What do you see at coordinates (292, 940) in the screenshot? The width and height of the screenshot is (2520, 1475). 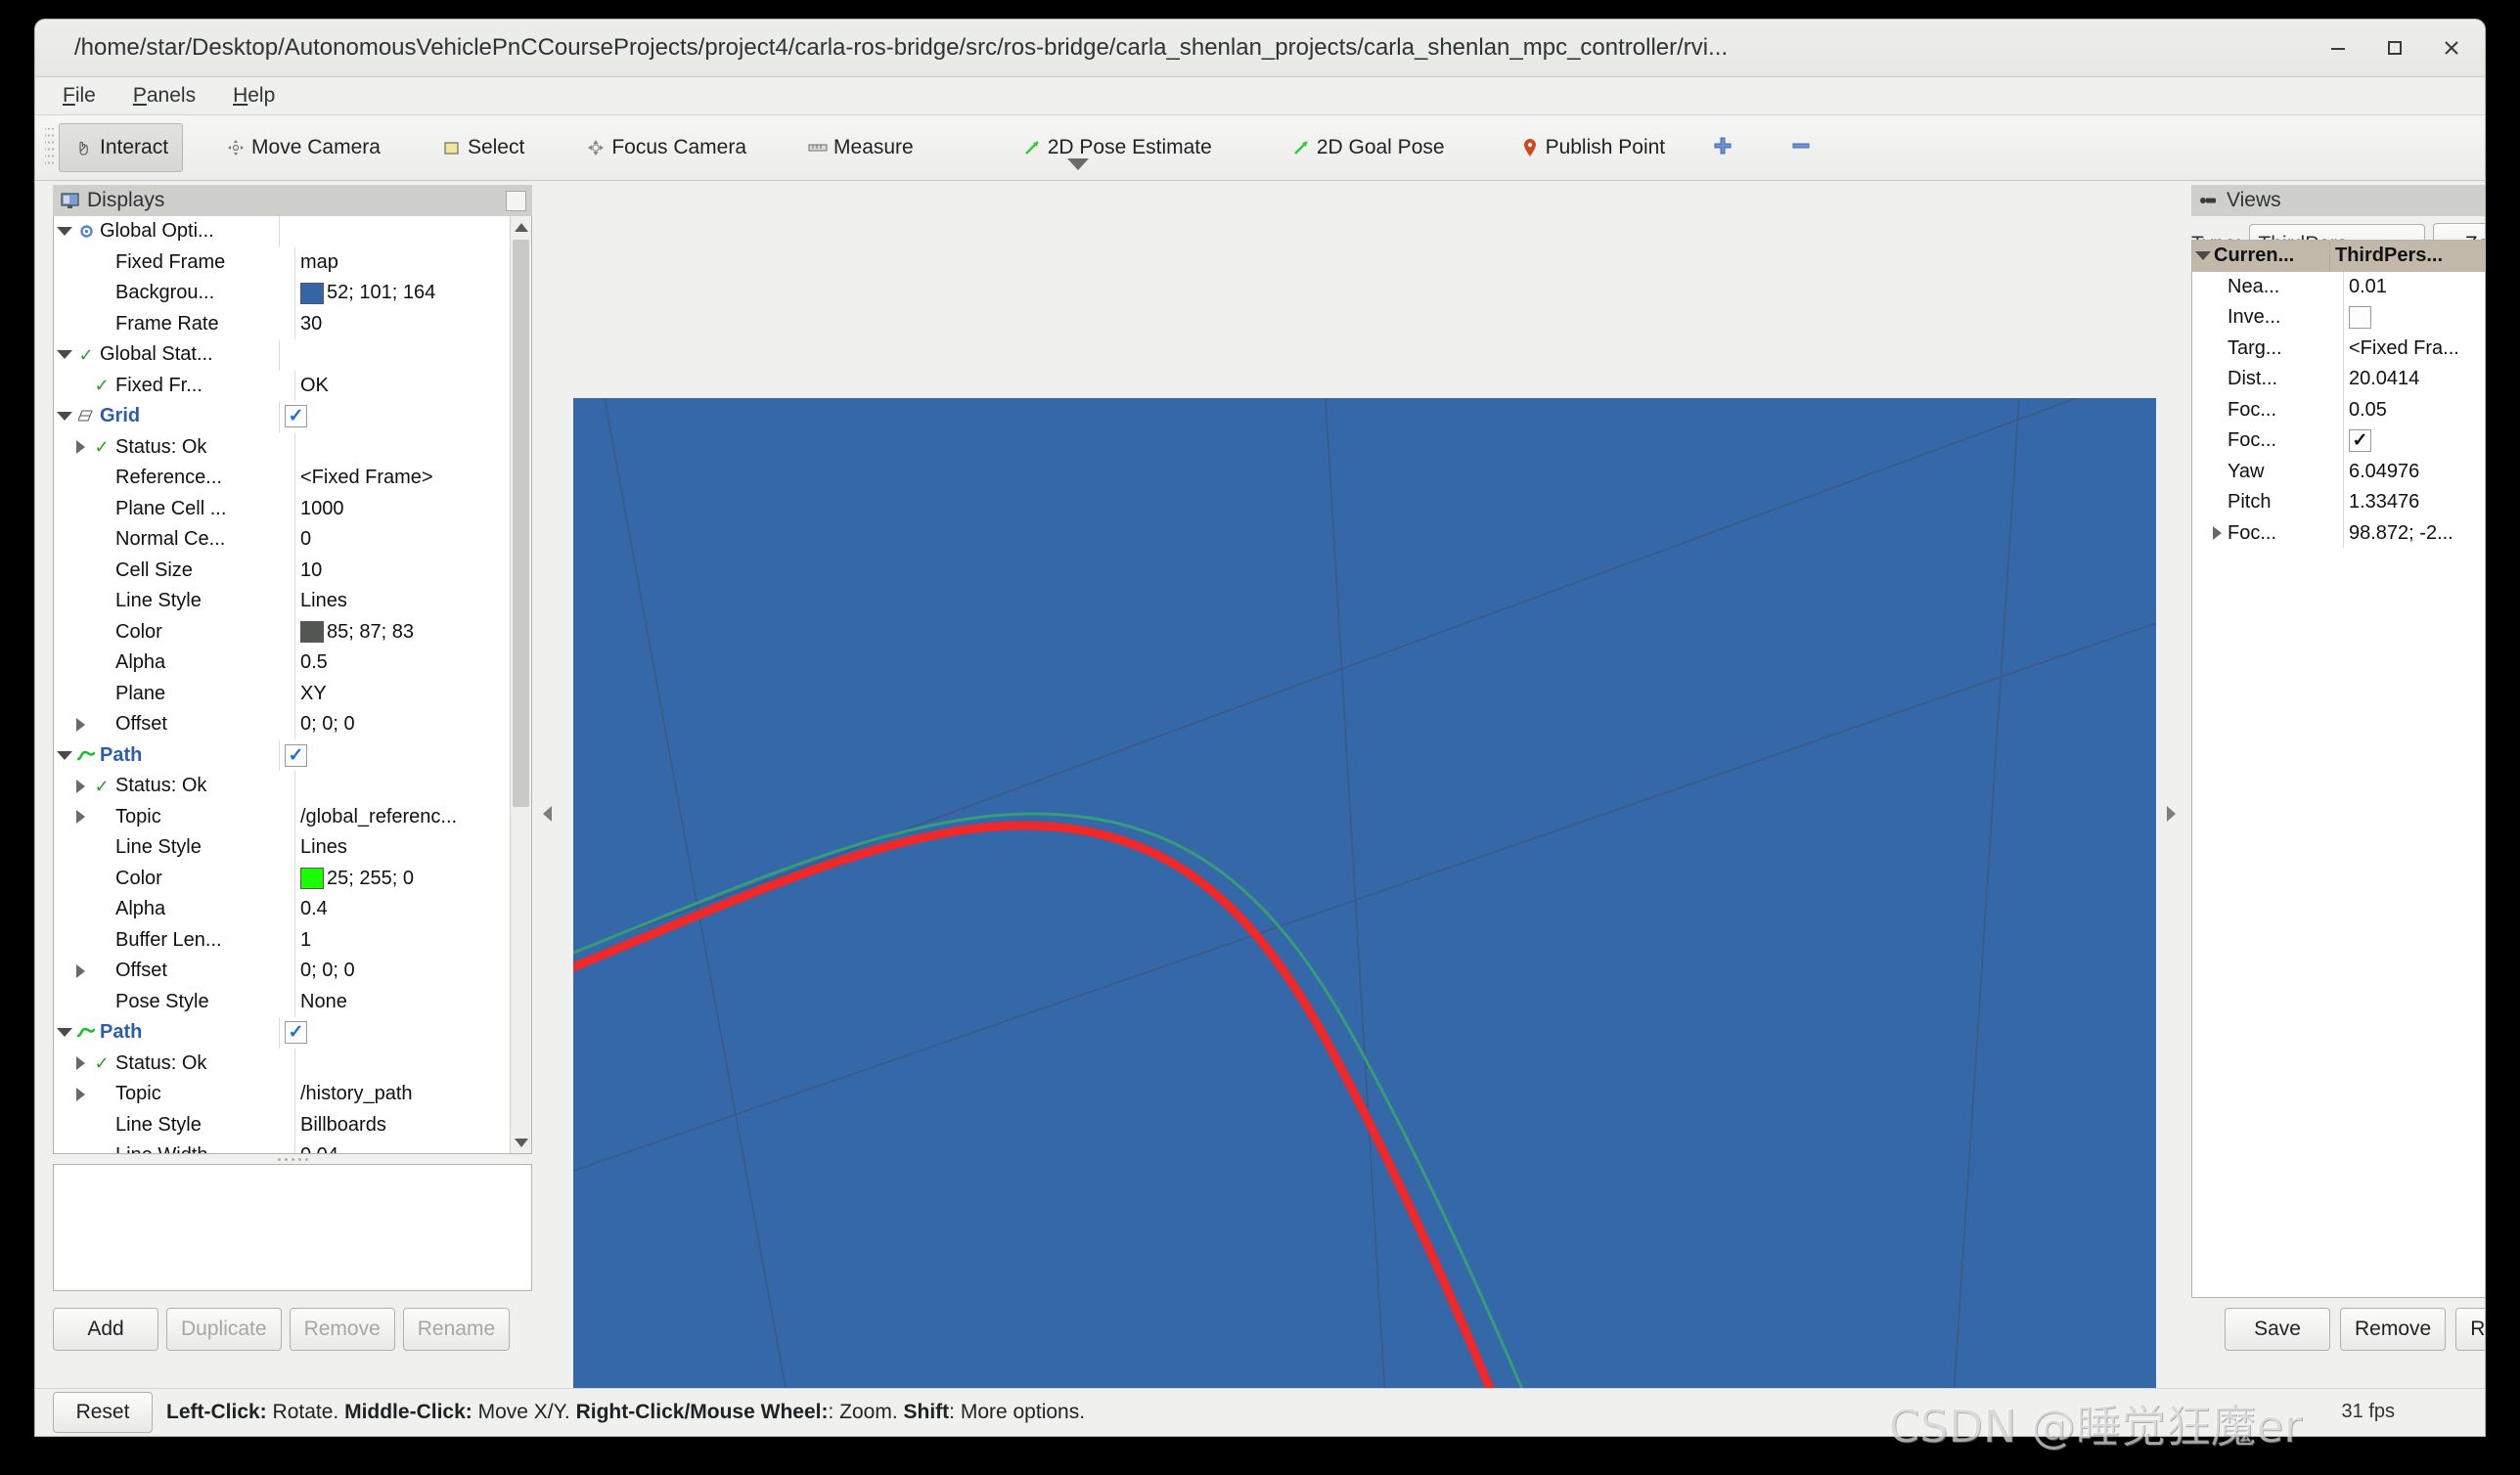 I see `display-property-row: Buffer Len... 1` at bounding box center [292, 940].